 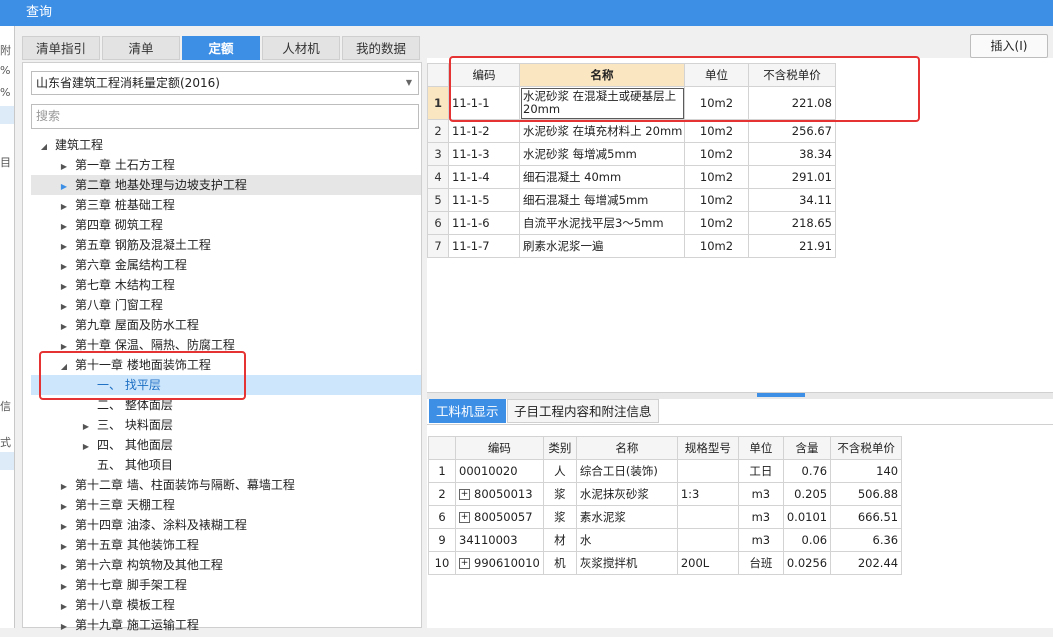 I want to click on quota-library-select: 山东省建筑工程消耗量定额(2016) ▼, so click(x=225, y=83).